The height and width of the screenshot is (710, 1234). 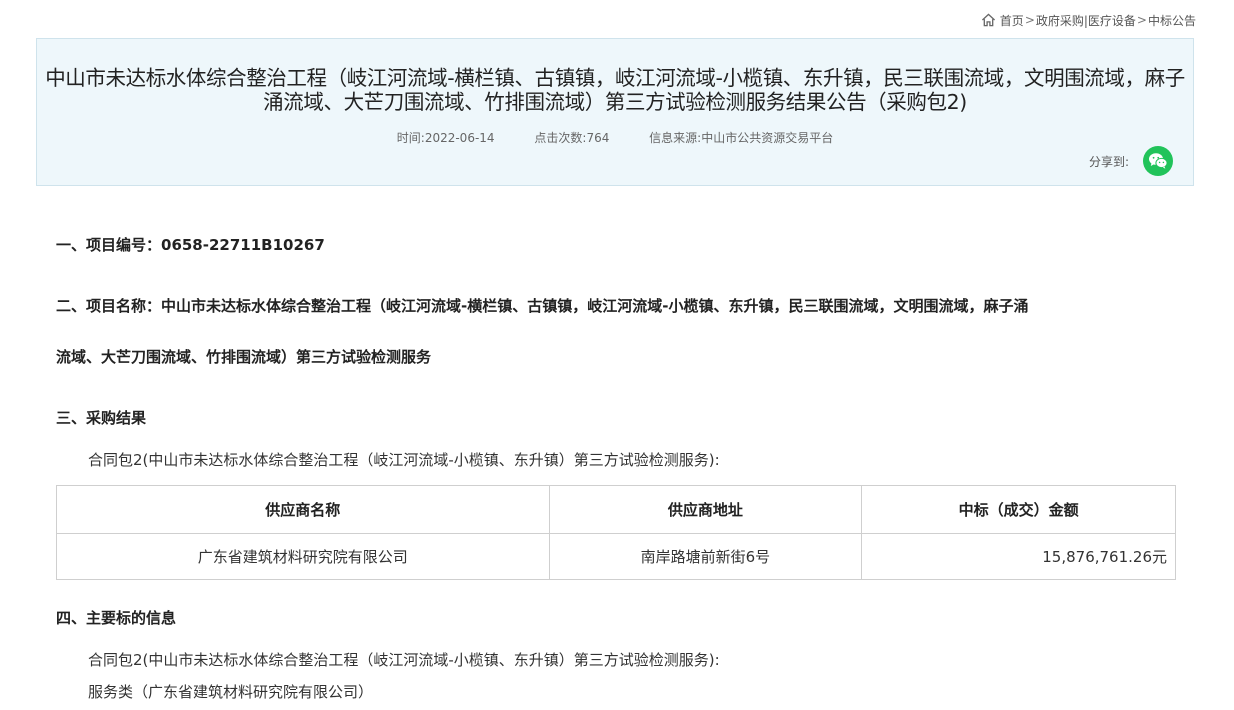 What do you see at coordinates (190, 245) in the screenshot?
I see `project-number: 一、项目编号：0658-22711B10267` at bounding box center [190, 245].